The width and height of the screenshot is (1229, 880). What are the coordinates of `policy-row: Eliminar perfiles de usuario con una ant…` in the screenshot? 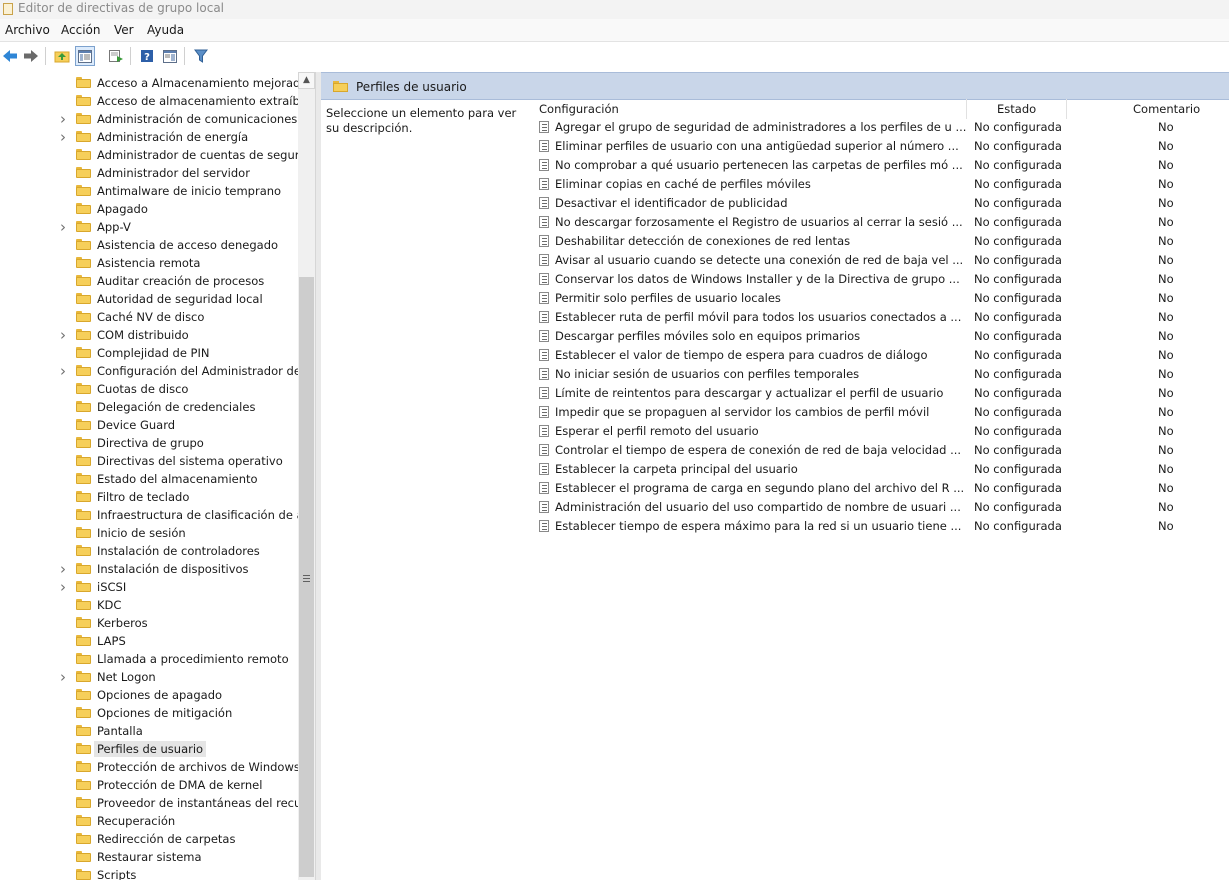 It's located at (882, 146).